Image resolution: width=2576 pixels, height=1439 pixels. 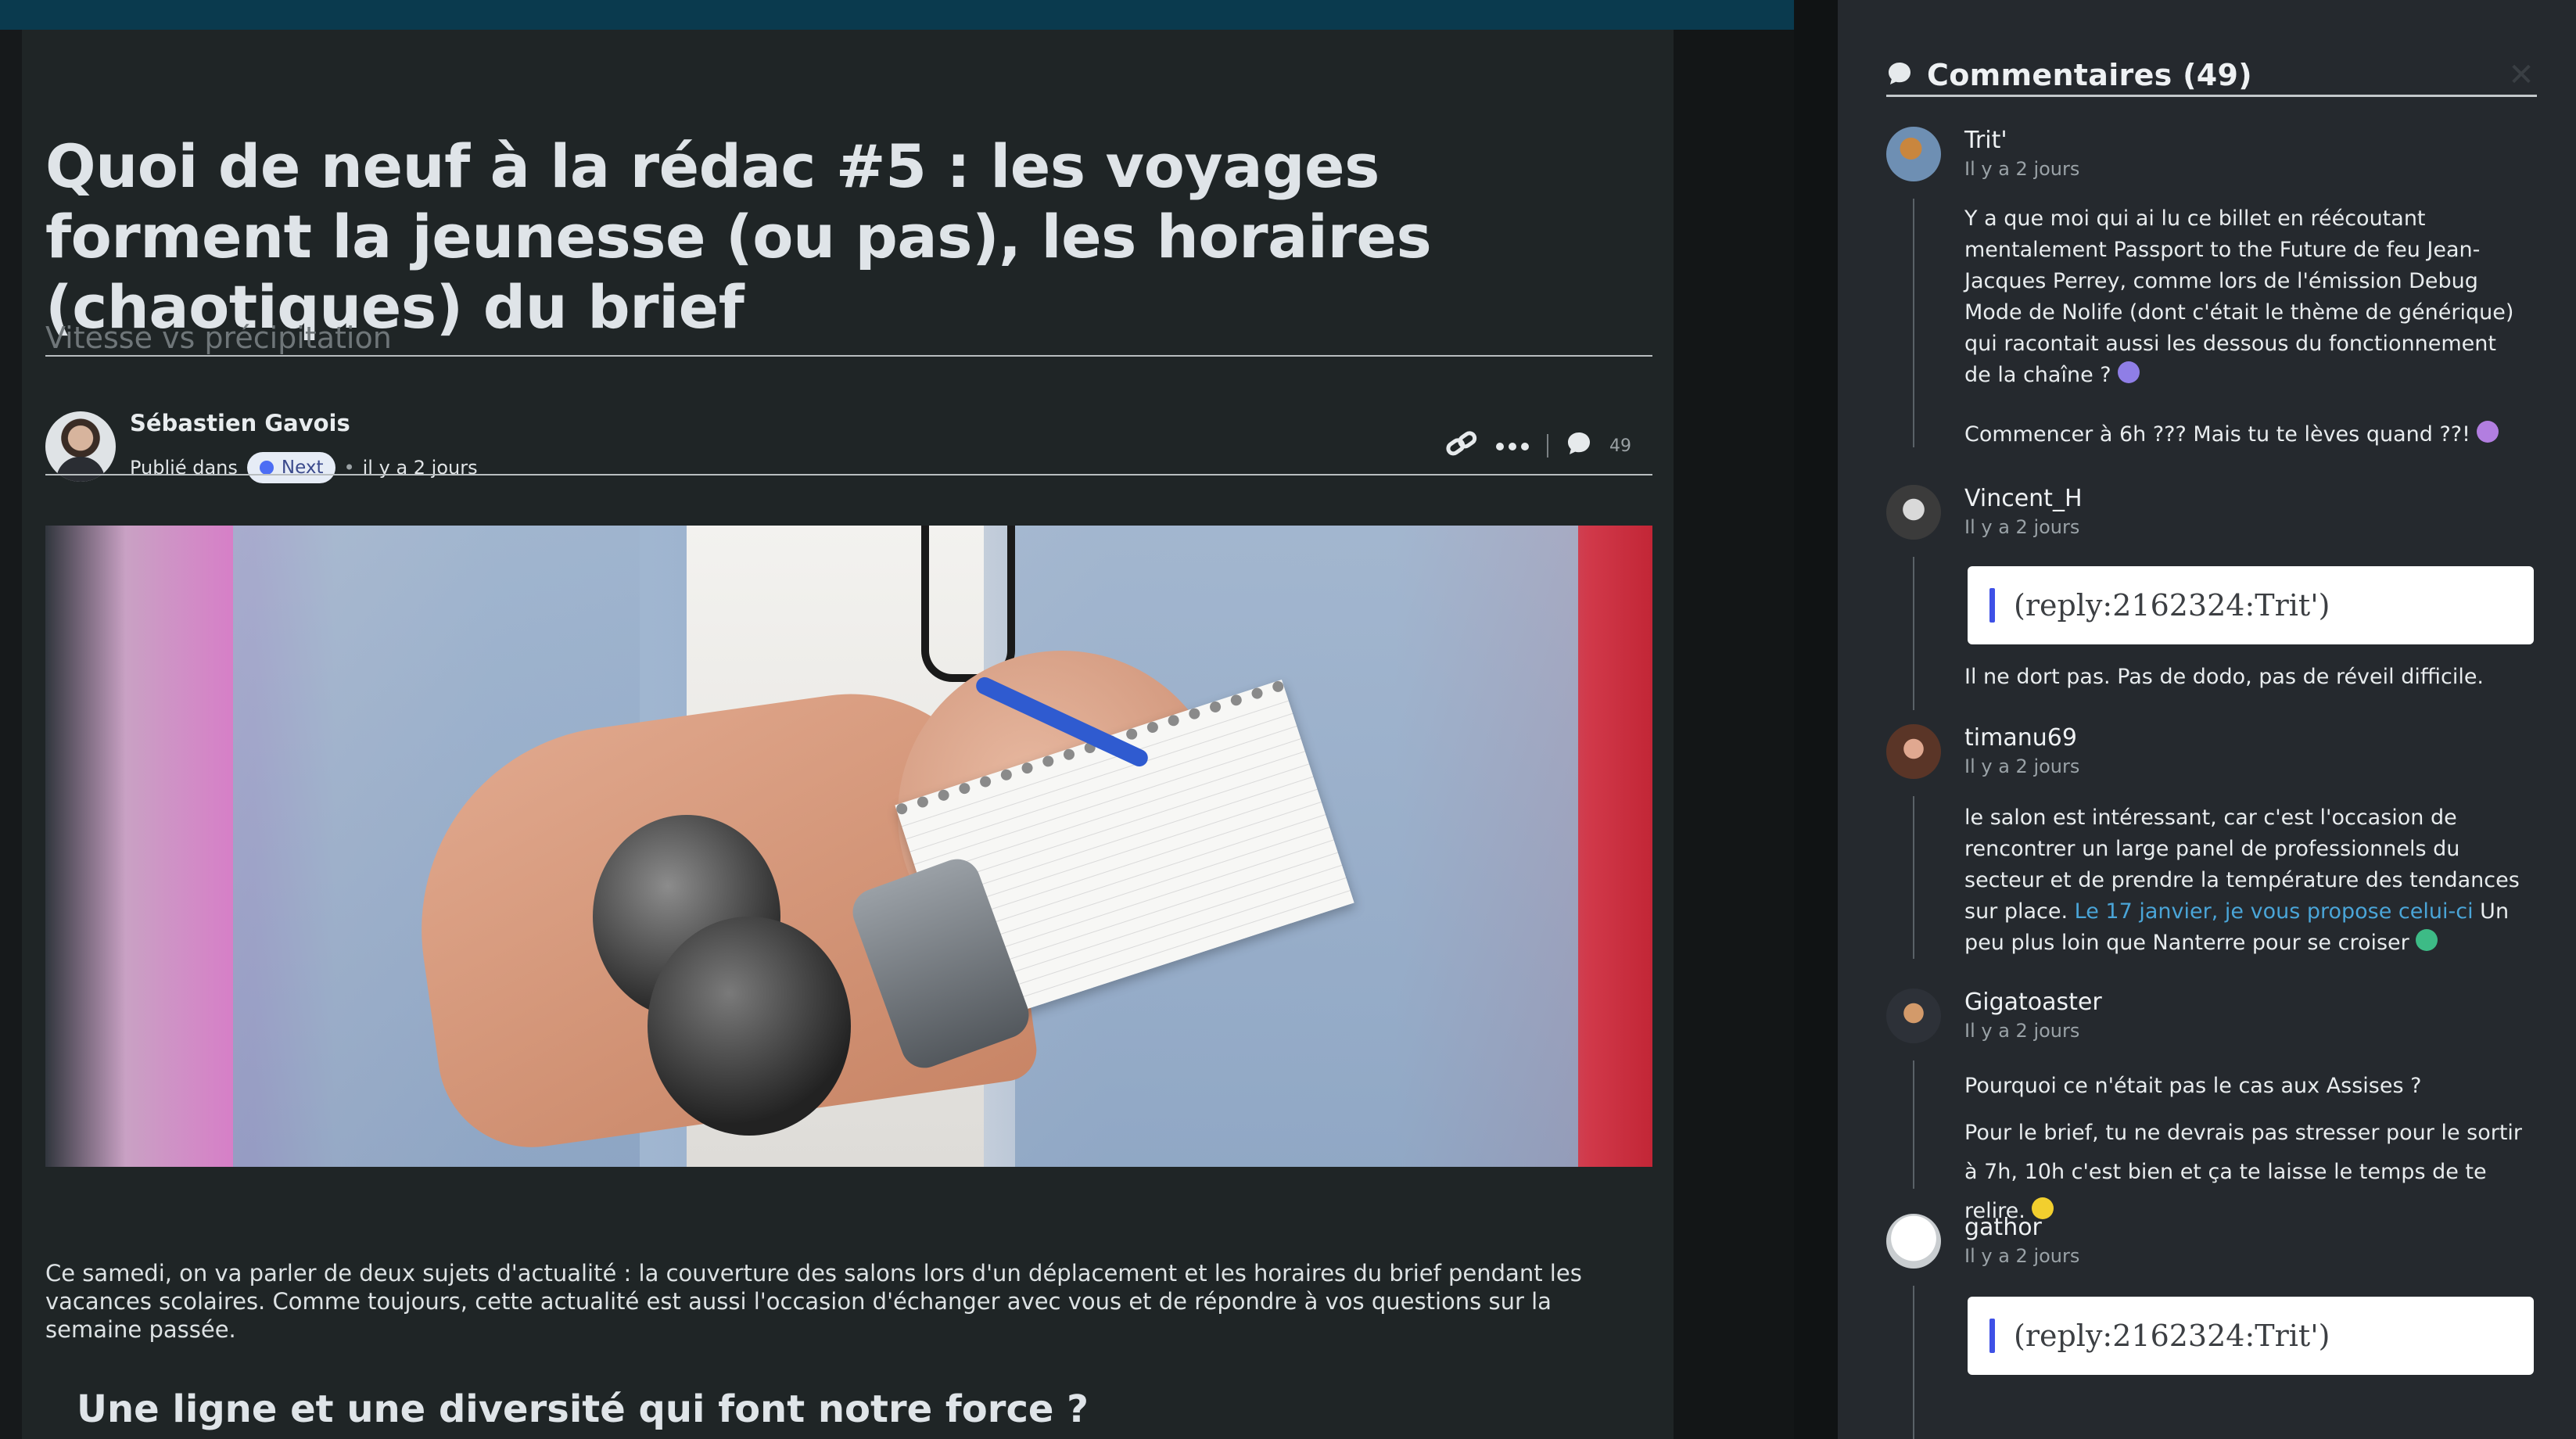 I want to click on comments-bubble-icon, so click(x=1899, y=75).